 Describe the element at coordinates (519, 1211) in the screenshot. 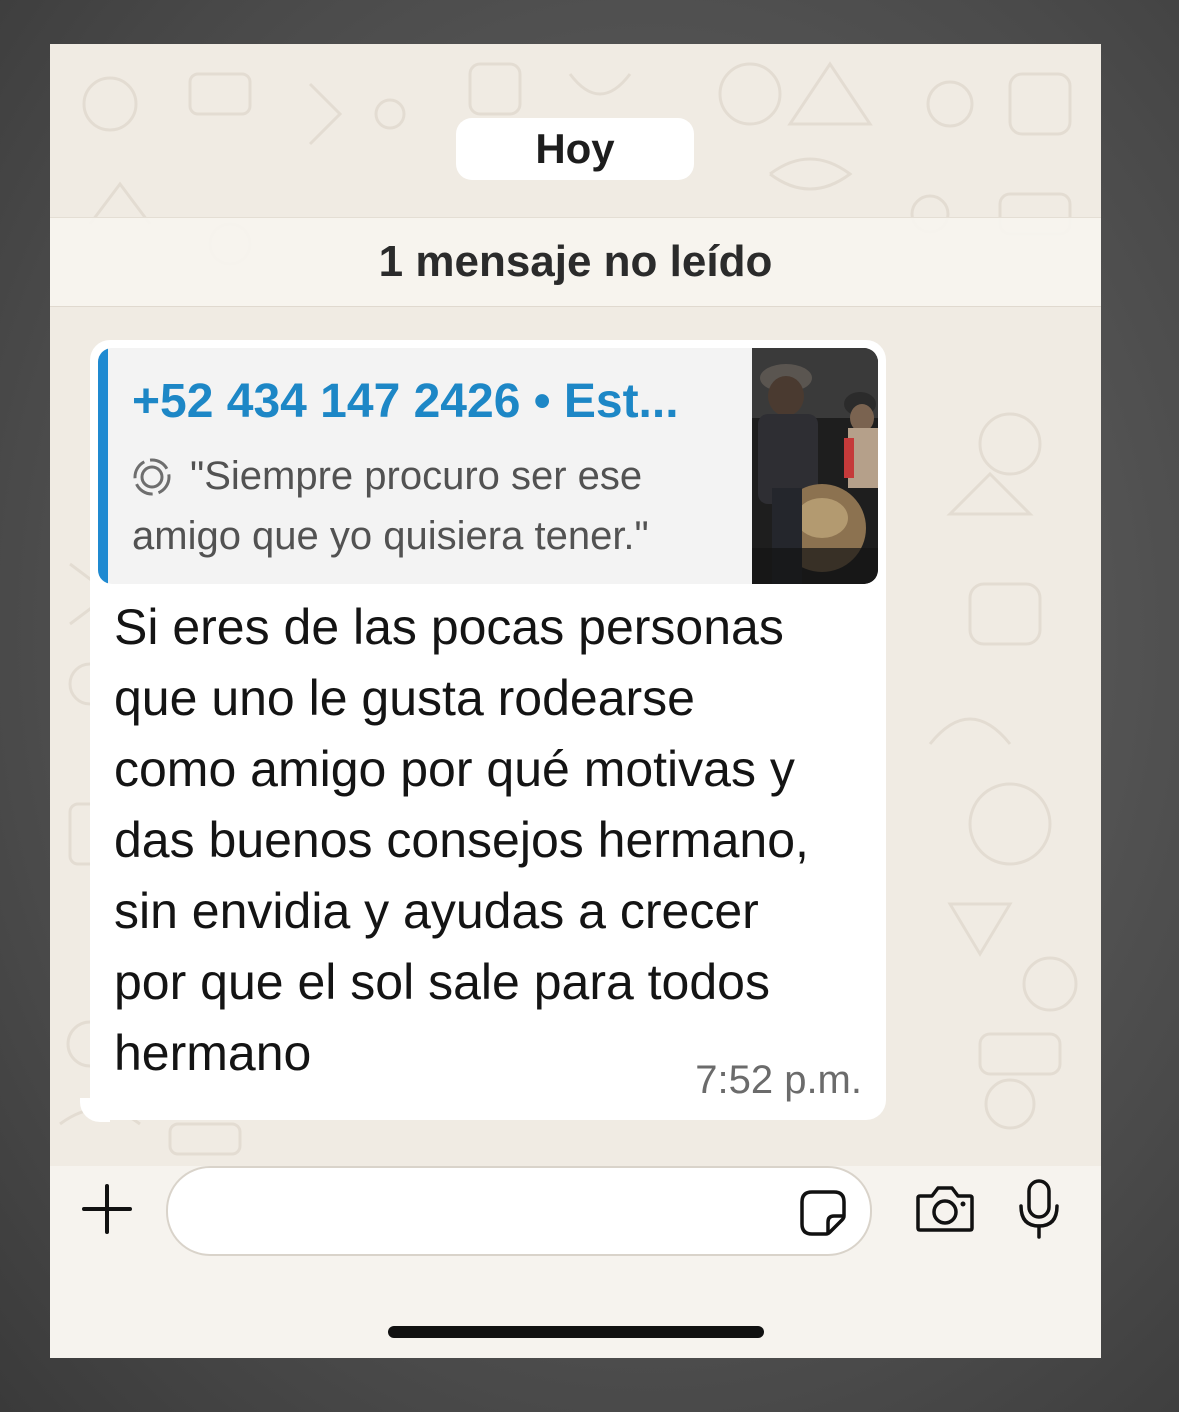

I see `message-input` at that location.